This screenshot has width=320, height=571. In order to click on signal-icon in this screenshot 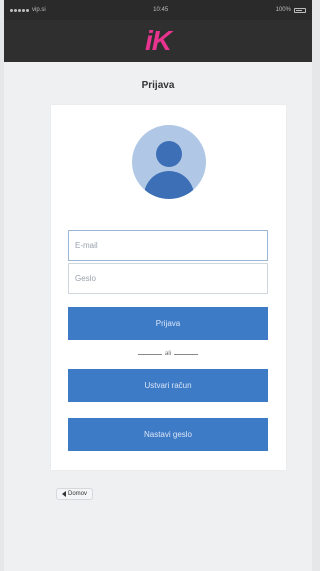, I will do `click(19, 10)`.